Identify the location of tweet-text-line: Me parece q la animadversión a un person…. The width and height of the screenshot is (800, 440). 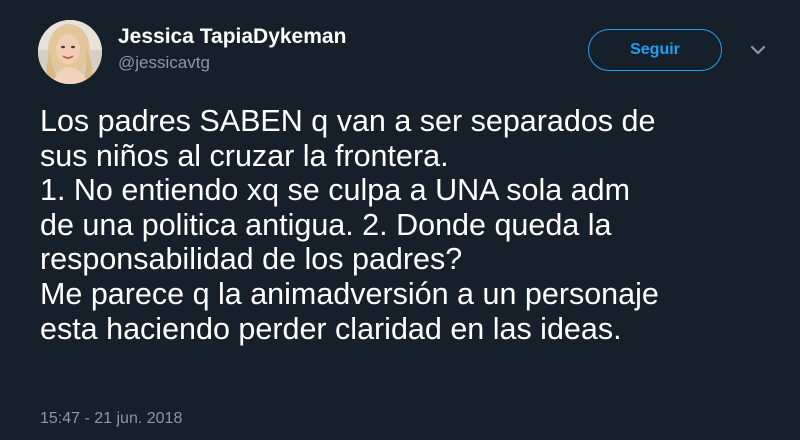
(349, 293).